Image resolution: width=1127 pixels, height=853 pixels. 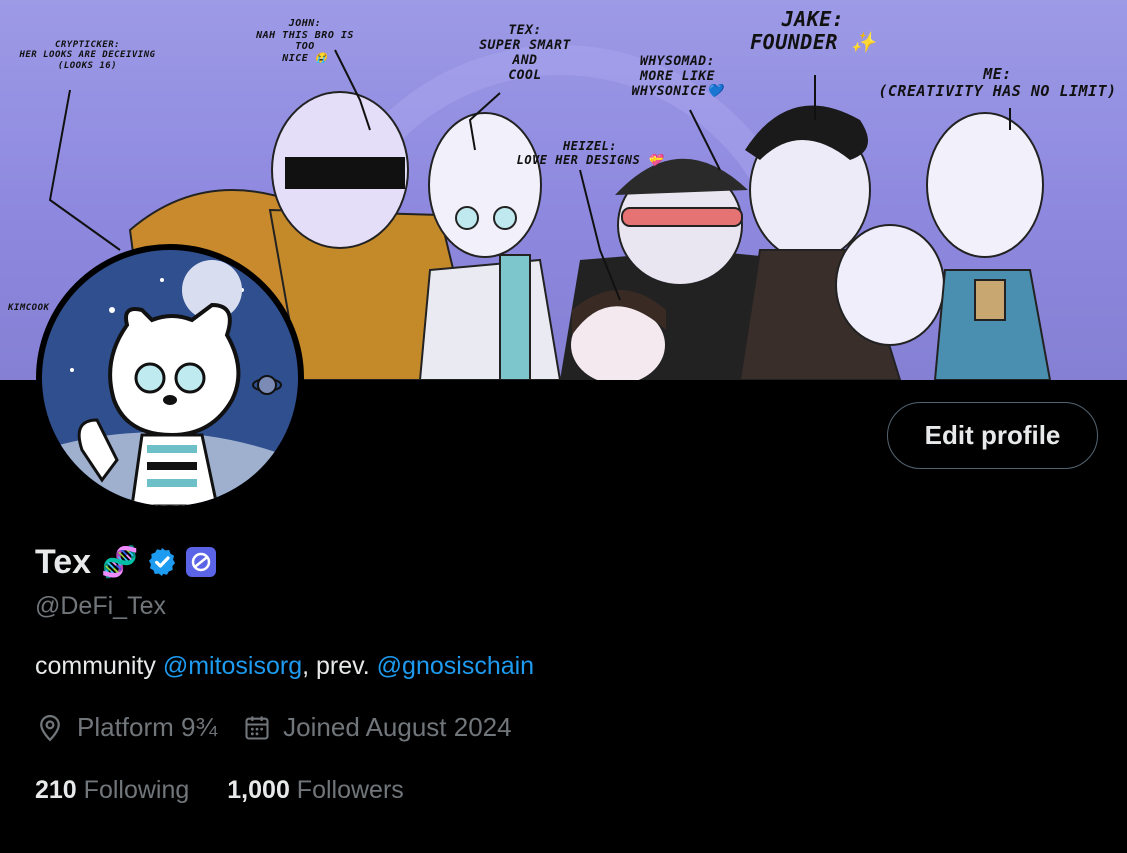 I want to click on caption-whysomad: WHYSOMAD: MORE LIKE WHYSONICE💙, so click(x=677, y=76).